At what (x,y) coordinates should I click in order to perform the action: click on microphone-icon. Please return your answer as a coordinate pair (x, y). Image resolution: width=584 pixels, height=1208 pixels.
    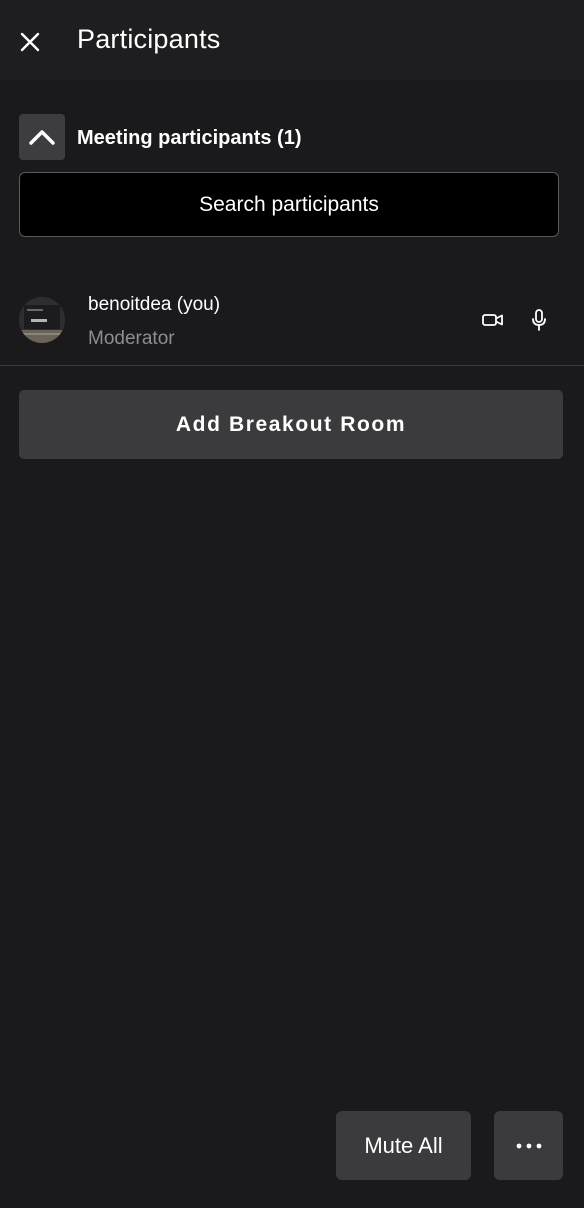
    Looking at the image, I should click on (539, 320).